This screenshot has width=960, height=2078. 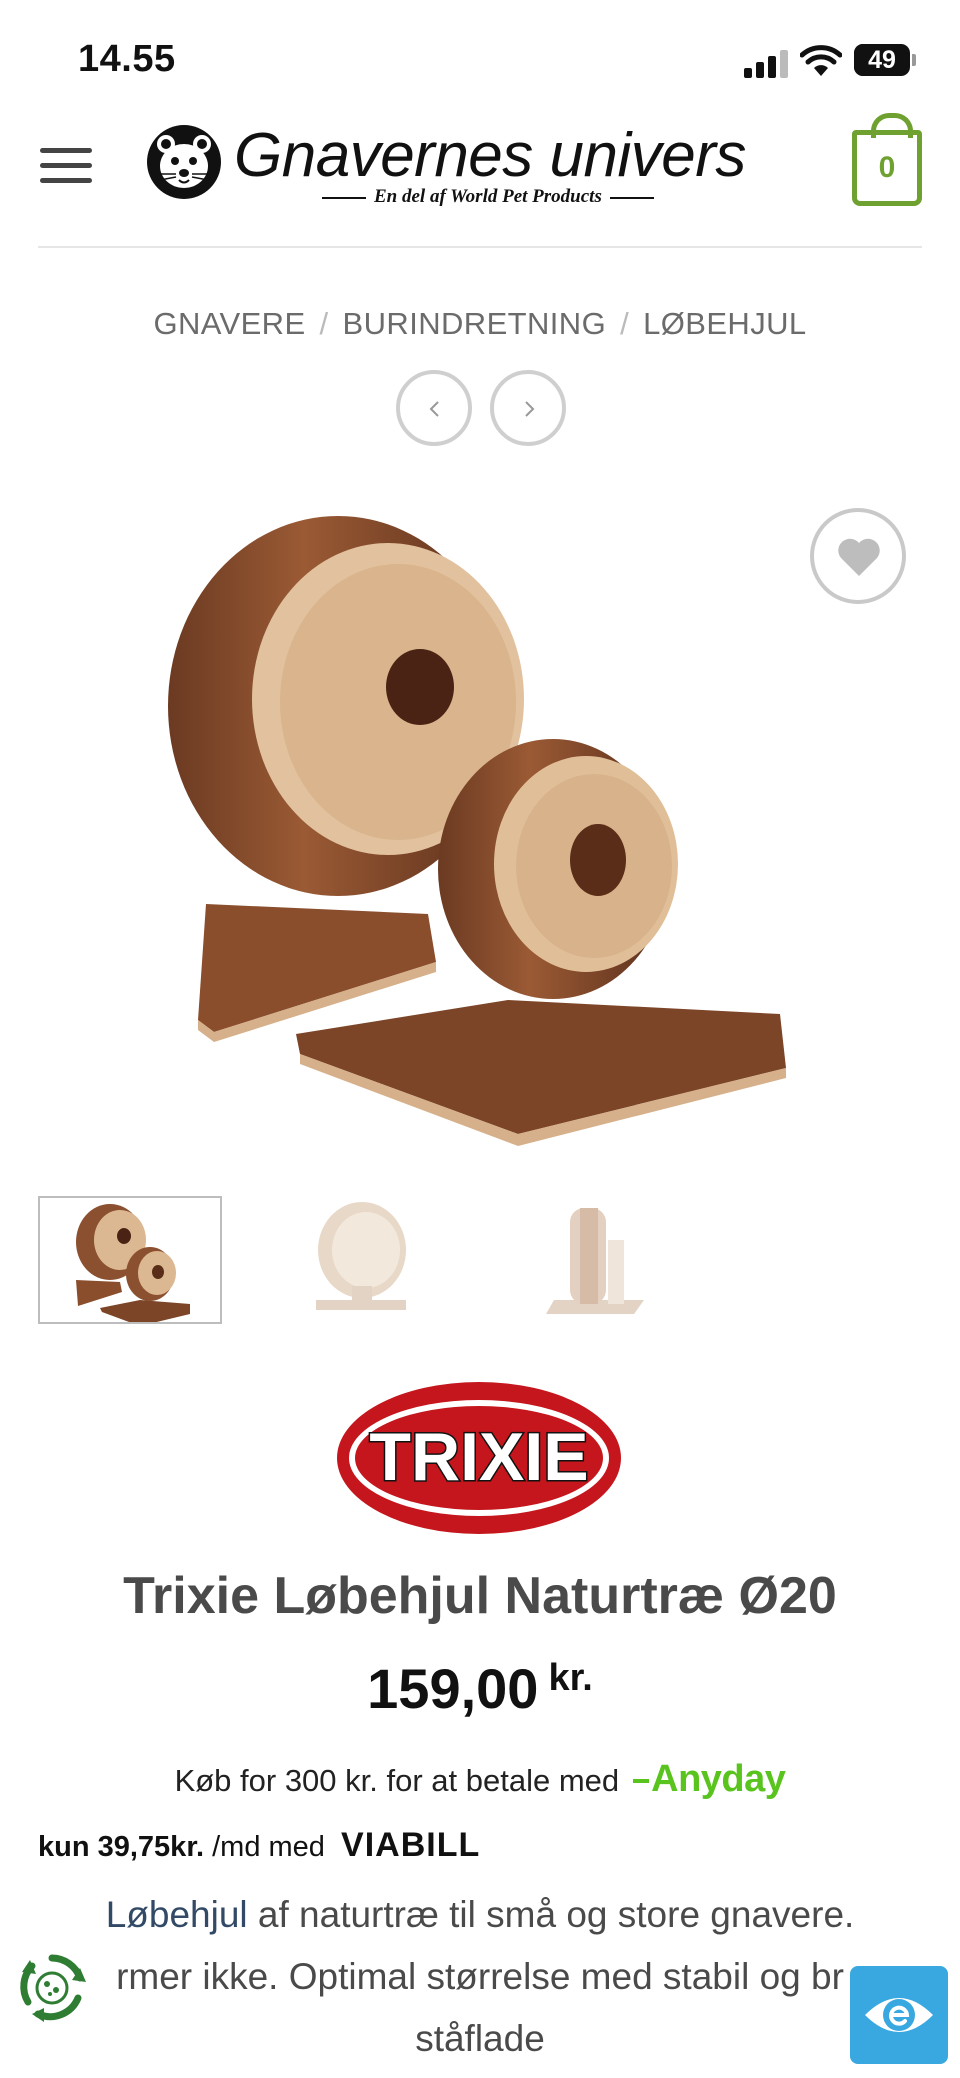 I want to click on brand-logo: TRIXIE, so click(x=479, y=1458).